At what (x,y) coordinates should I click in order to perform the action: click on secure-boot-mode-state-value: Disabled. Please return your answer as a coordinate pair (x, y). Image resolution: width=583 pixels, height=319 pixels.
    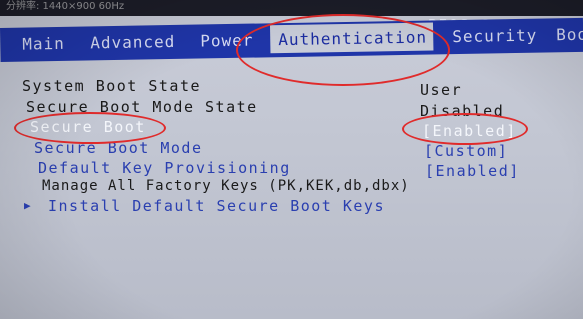
    Looking at the image, I should click on (462, 111).